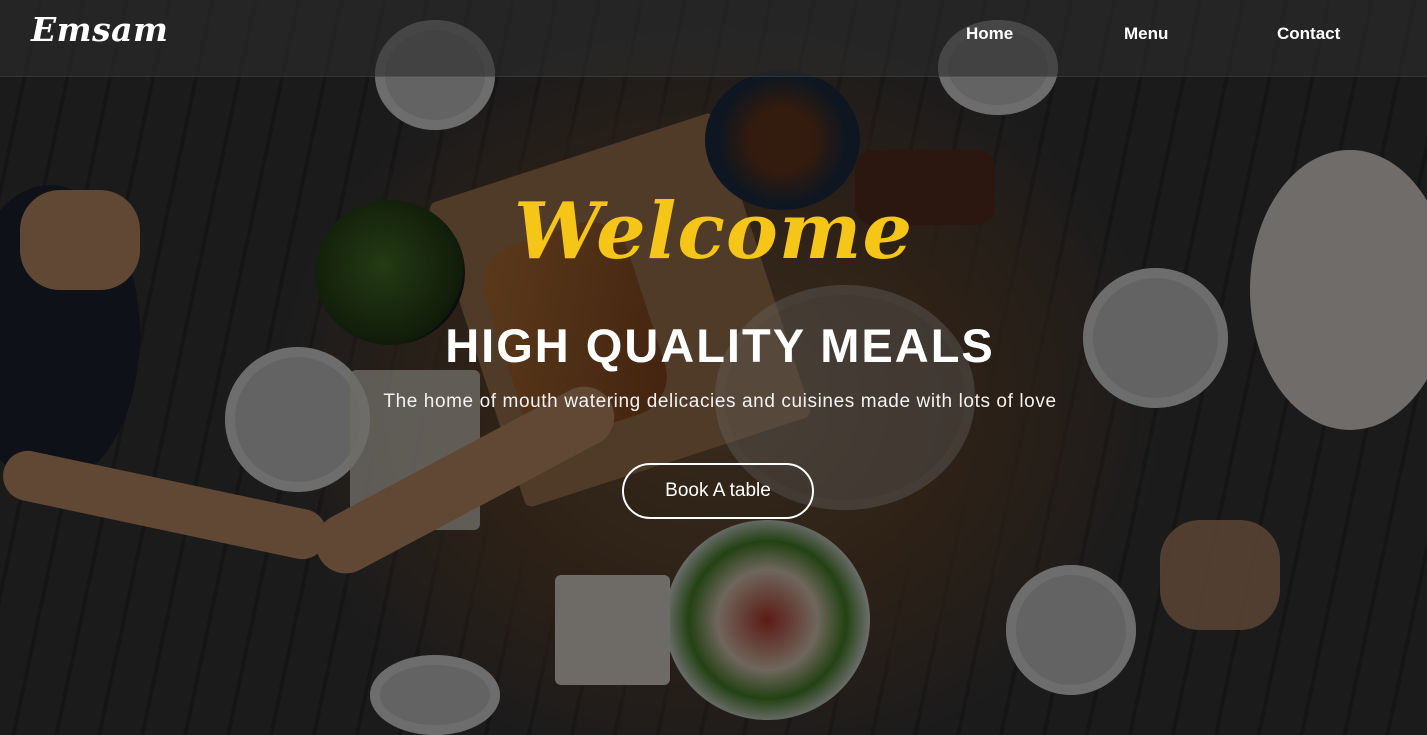  I want to click on book-table-button: Book A table, so click(718, 491).